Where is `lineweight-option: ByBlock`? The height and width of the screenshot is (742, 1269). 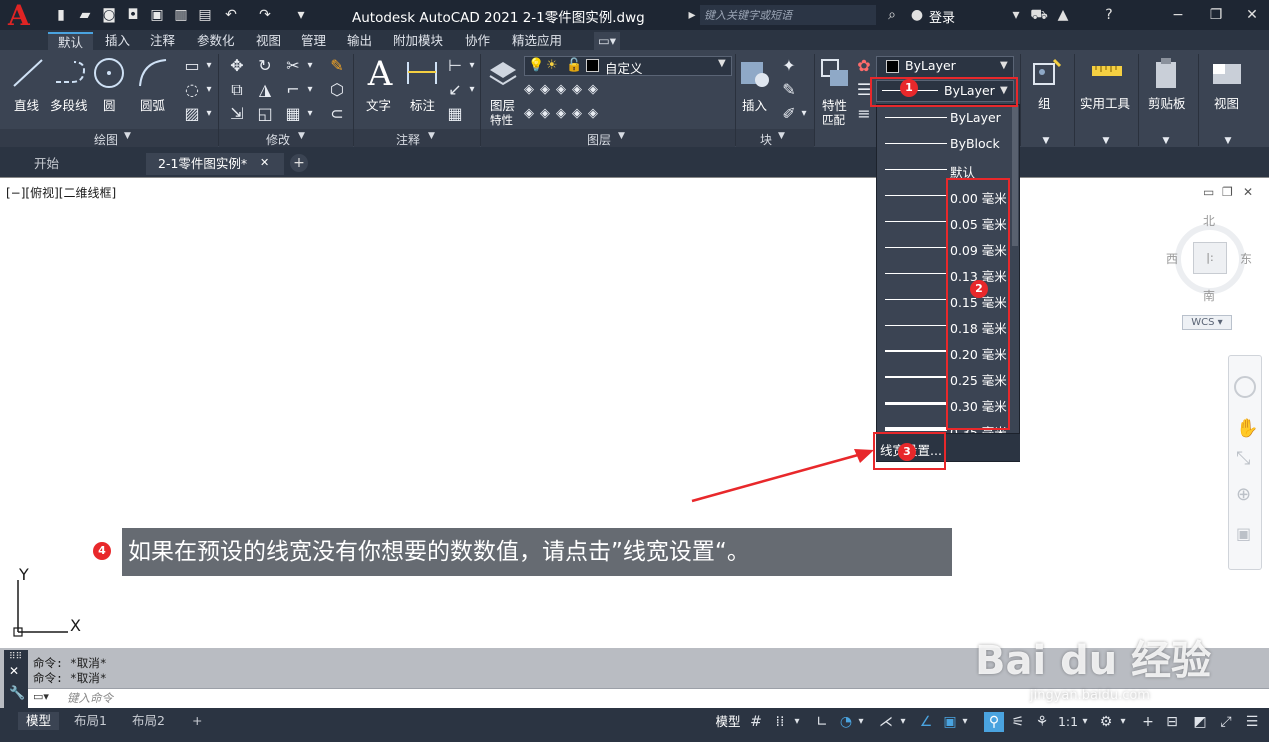
lineweight-option: ByBlock is located at coordinates (944, 144).